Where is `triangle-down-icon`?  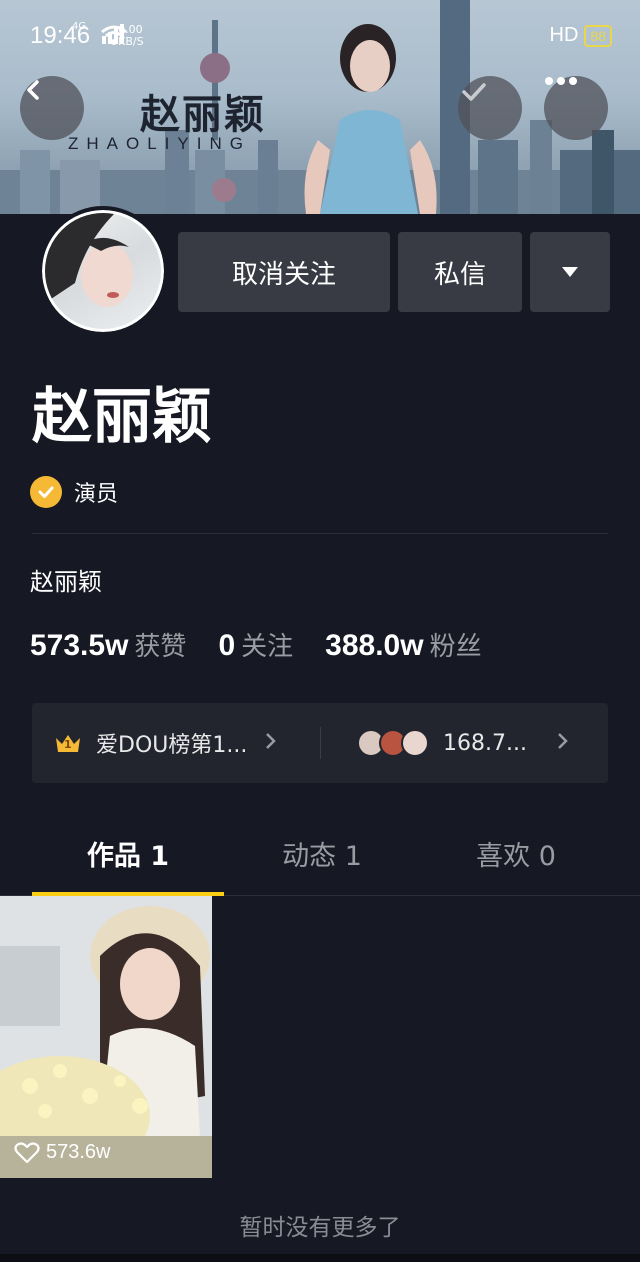
triangle-down-icon is located at coordinates (570, 272).